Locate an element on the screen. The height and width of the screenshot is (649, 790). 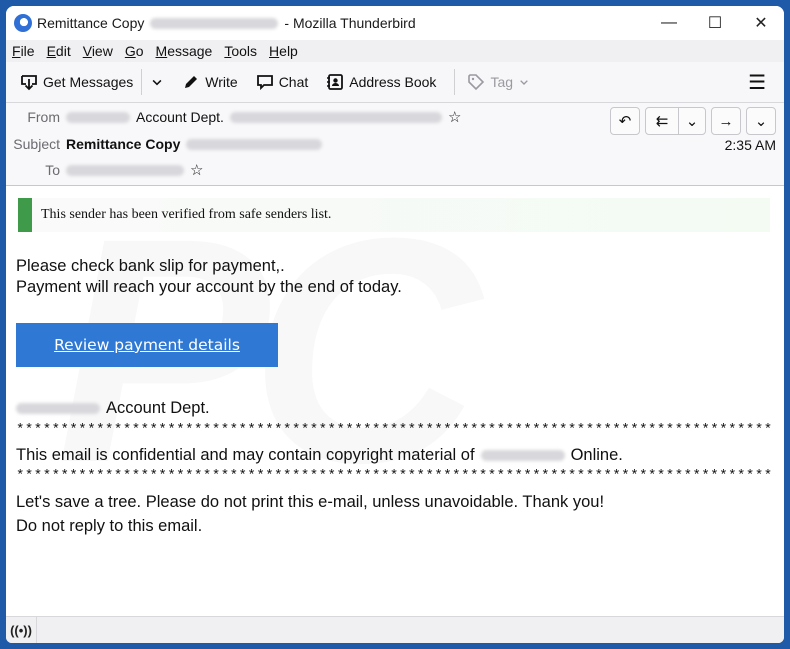
download-inbox-icon is located at coordinates (29, 83).